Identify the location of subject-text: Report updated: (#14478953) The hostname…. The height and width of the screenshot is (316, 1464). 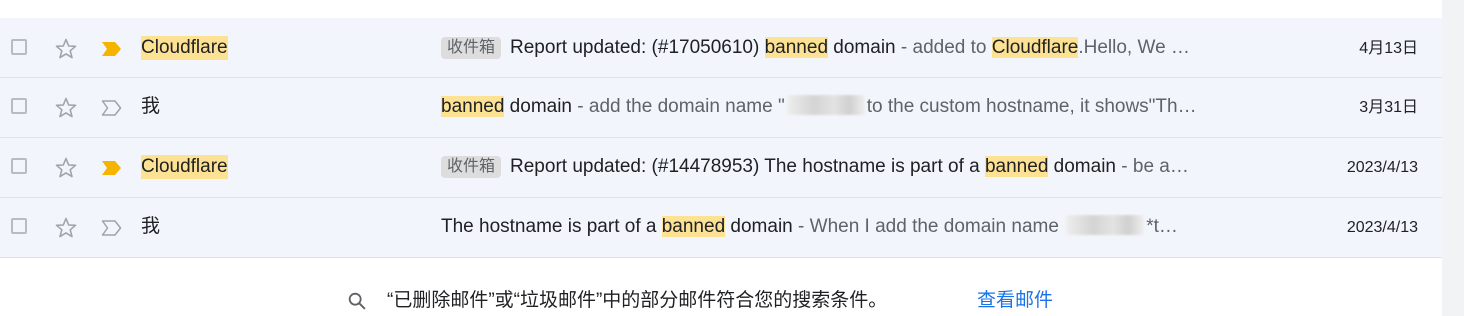
(747, 166).